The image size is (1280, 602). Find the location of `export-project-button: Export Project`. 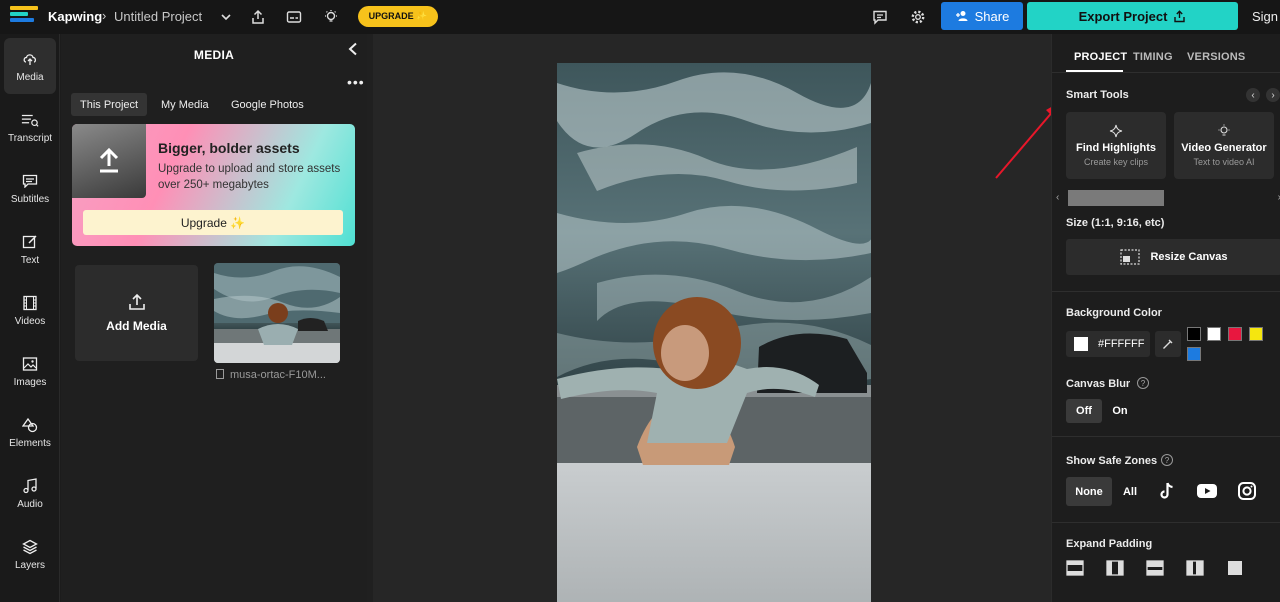

export-project-button: Export Project is located at coordinates (1132, 16).